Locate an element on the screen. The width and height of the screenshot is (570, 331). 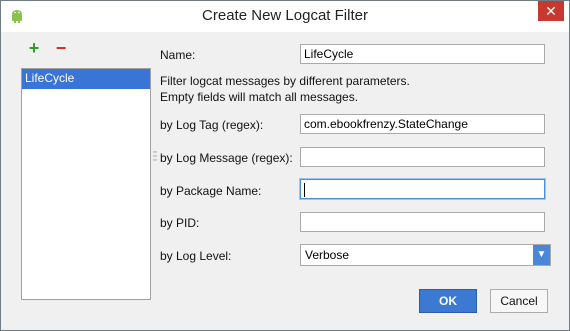
log-level-value: Verbose is located at coordinates (327, 255).